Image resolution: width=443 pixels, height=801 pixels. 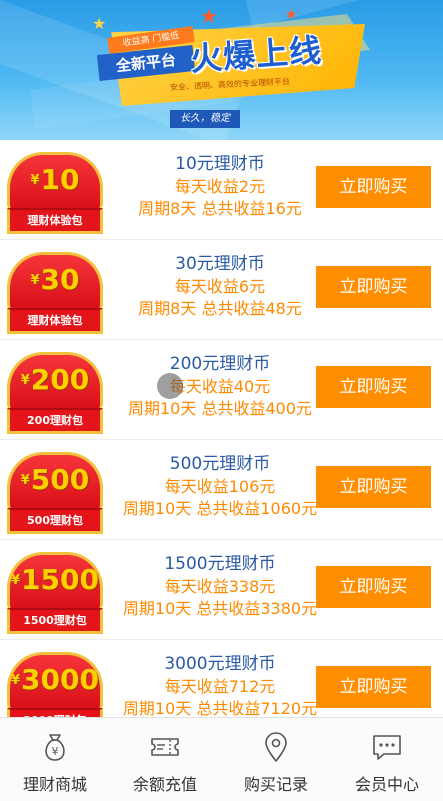 I want to click on tab-purchase-records: 购买记录, so click(x=276, y=759).